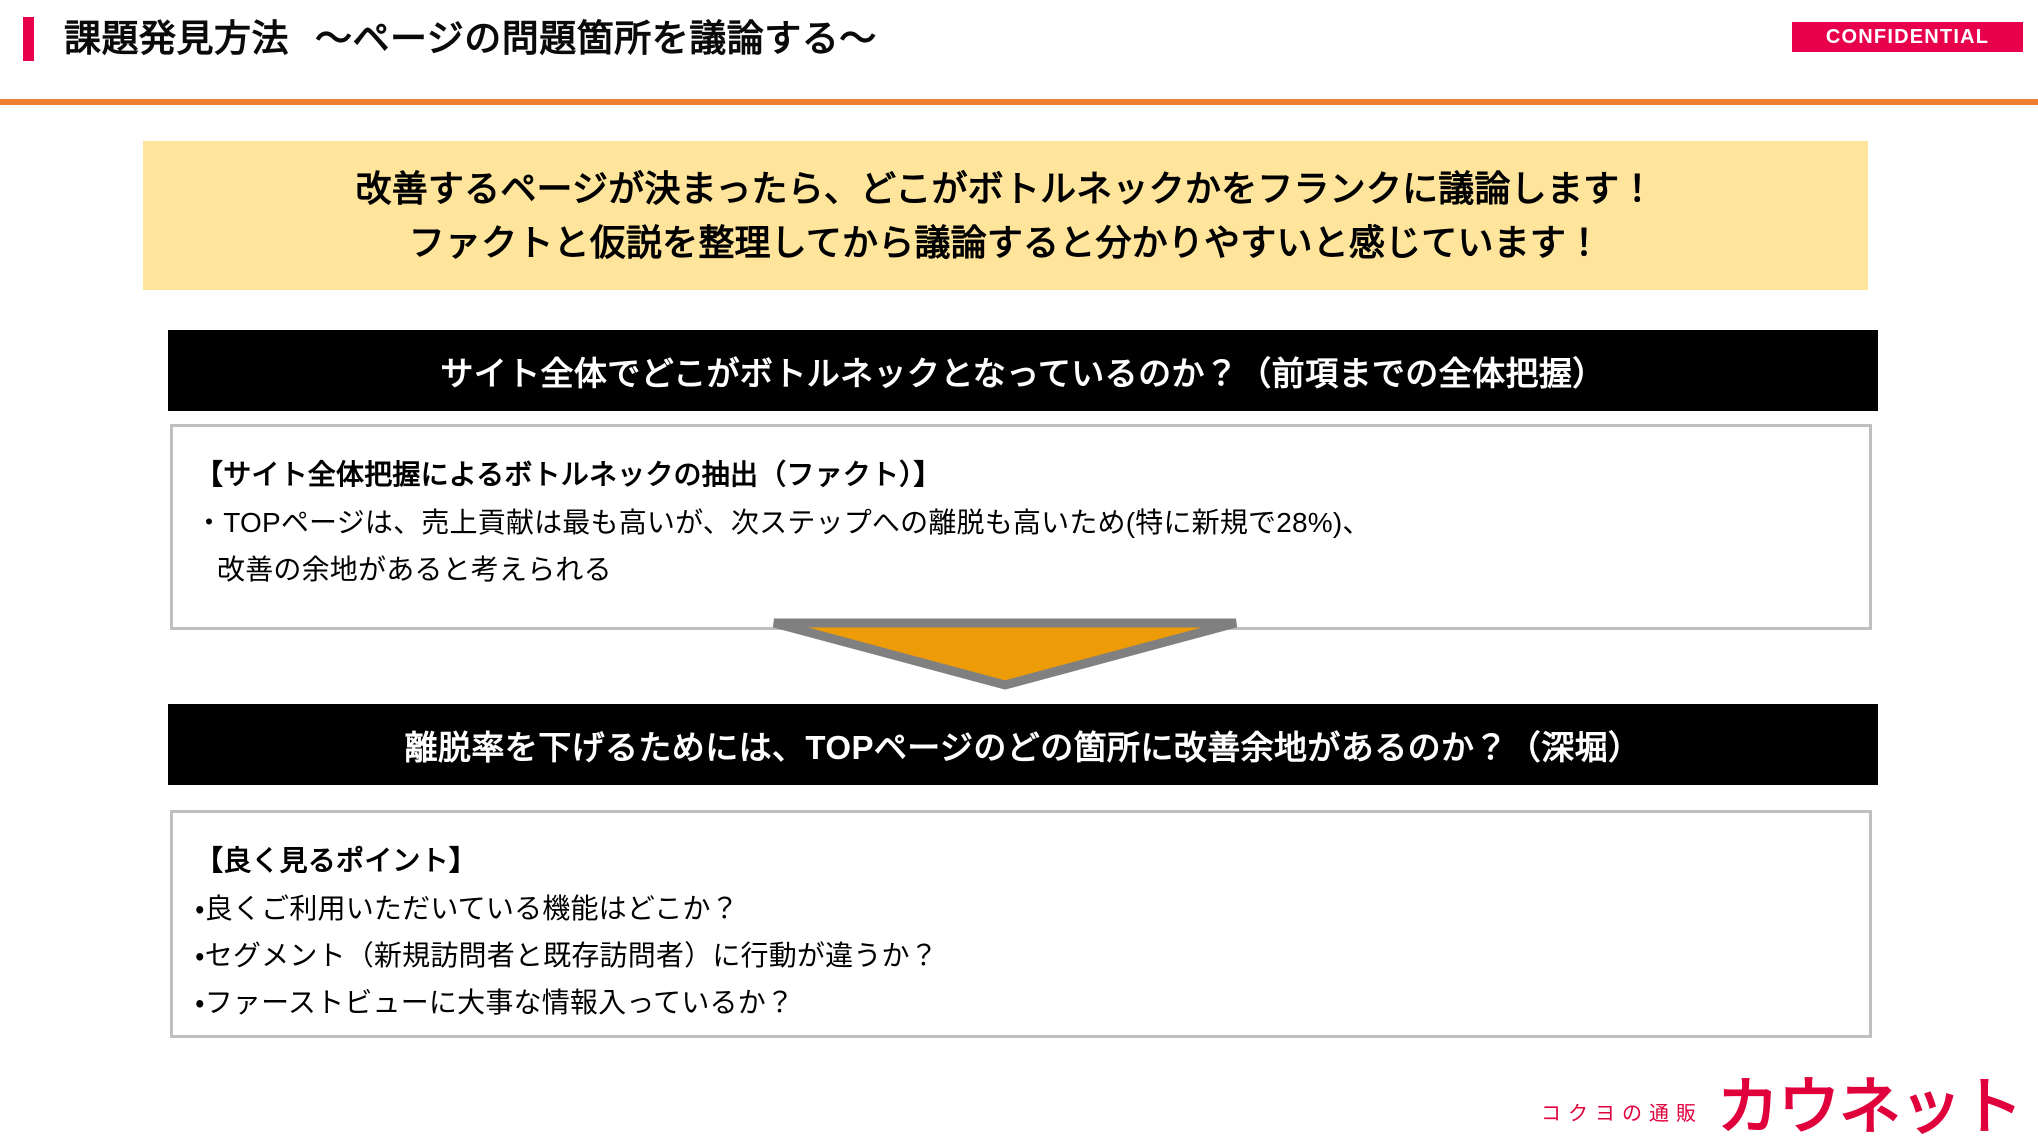 This screenshot has height=1148, width=2038. I want to click on content-box-2-heading: 【良く見るポイント】, so click(336, 860).